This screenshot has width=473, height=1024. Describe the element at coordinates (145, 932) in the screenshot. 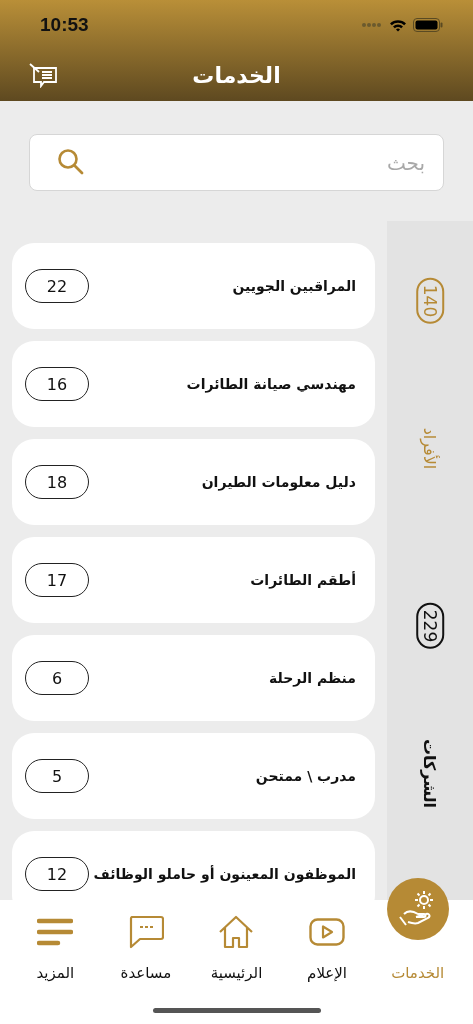

I see `chat-icon` at that location.